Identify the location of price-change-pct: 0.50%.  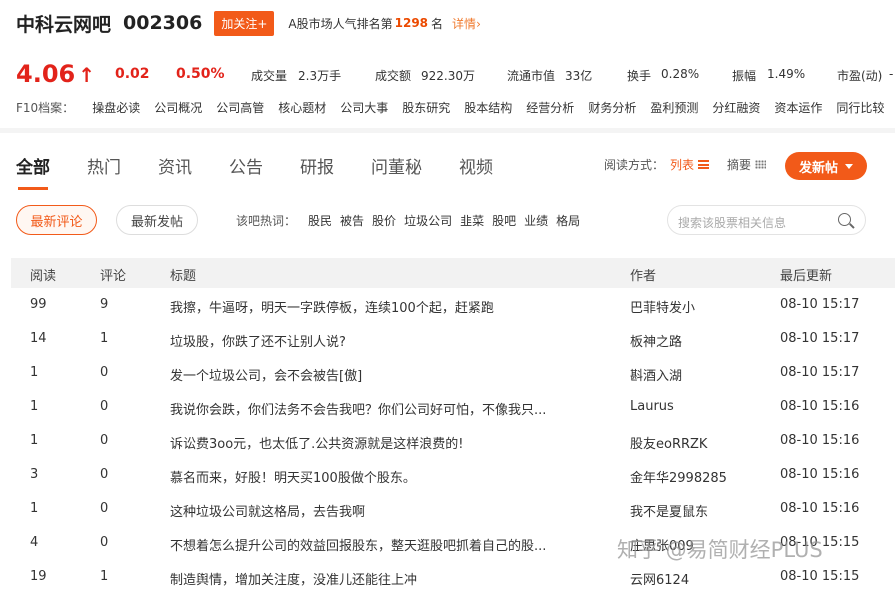
(200, 74).